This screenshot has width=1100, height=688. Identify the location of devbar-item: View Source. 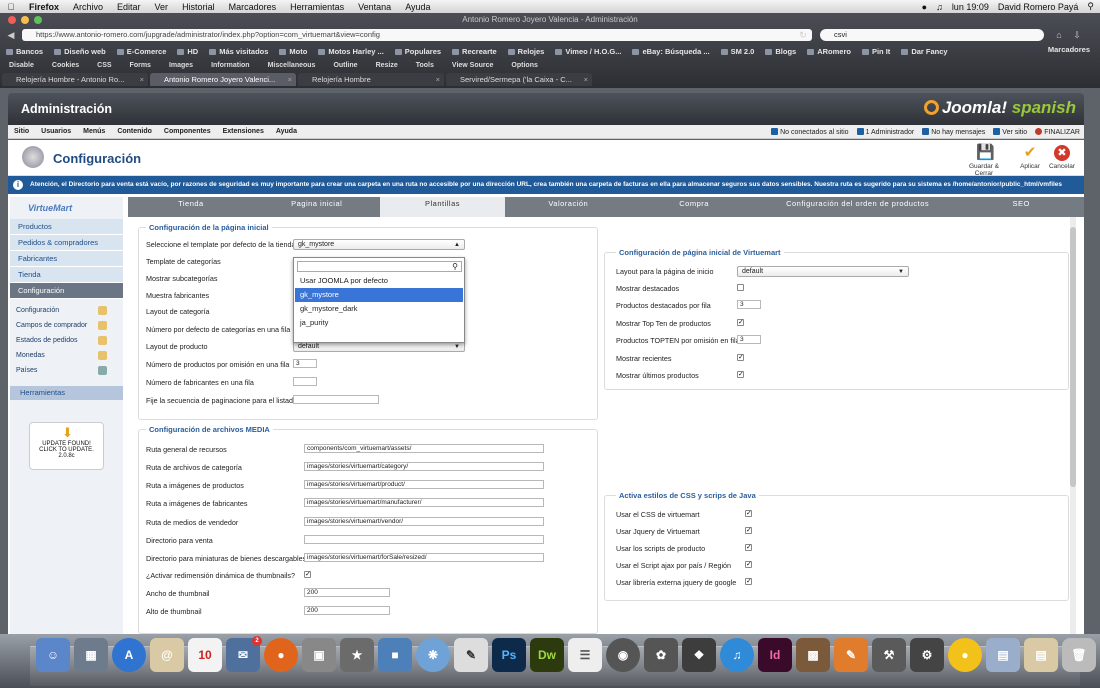
(473, 65).